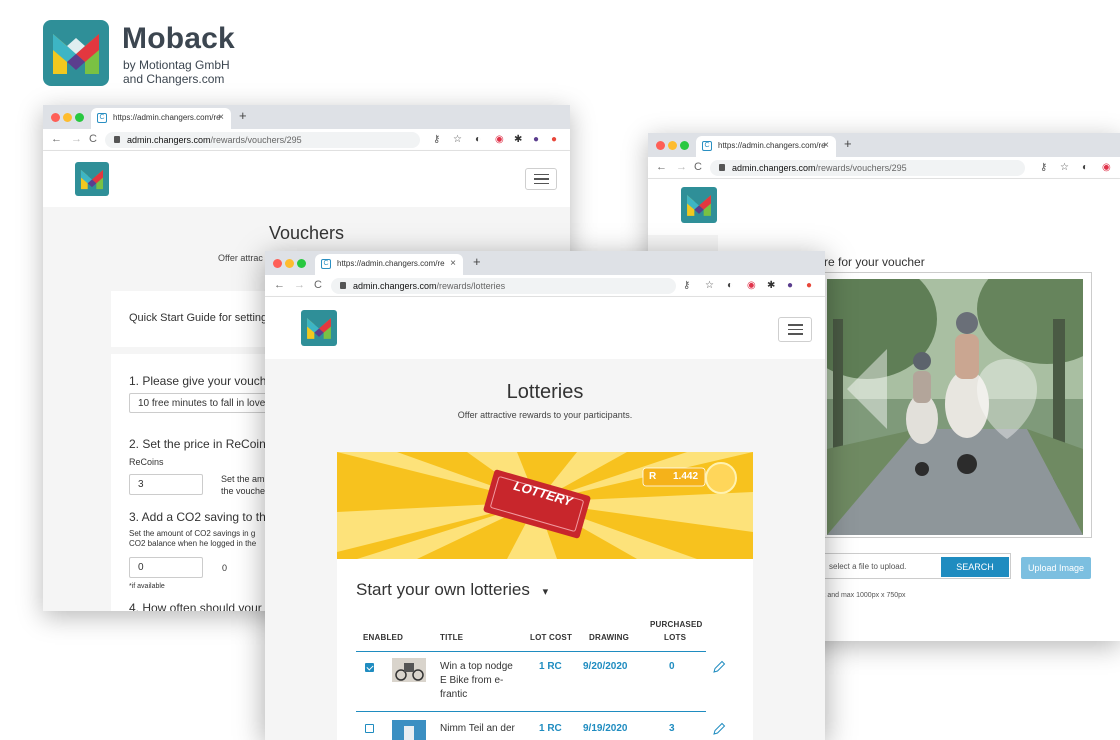  I want to click on row-lot-cost: 1 RC, so click(550, 666).